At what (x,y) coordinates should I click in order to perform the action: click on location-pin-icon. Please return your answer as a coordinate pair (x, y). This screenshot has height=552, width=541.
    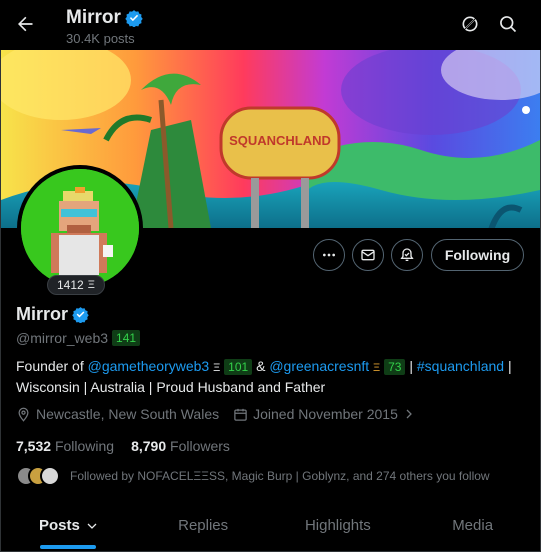
    Looking at the image, I should click on (23, 414).